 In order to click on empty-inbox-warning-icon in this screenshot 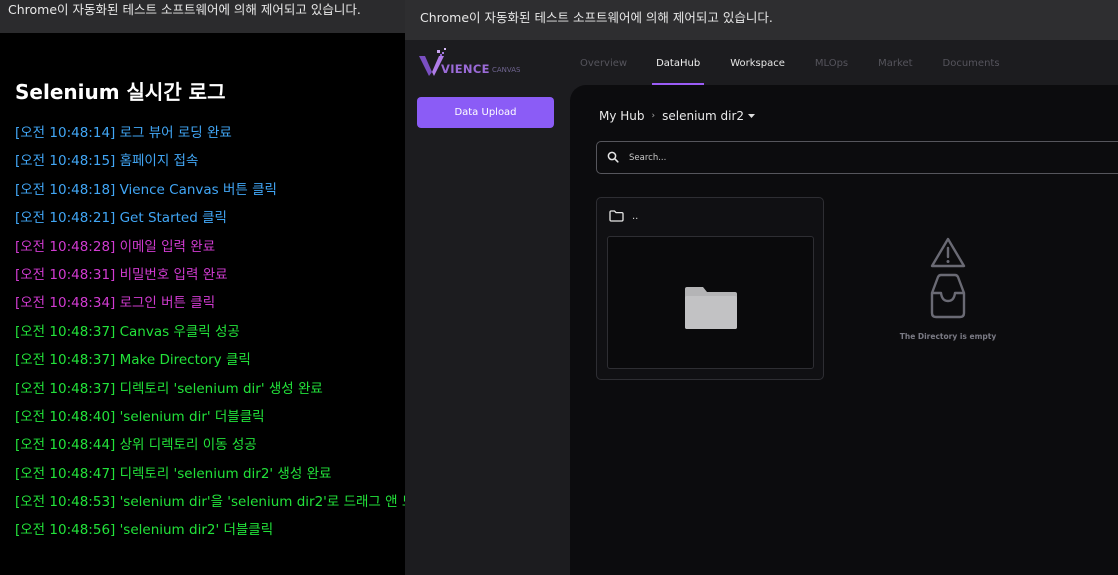, I will do `click(948, 278)`.